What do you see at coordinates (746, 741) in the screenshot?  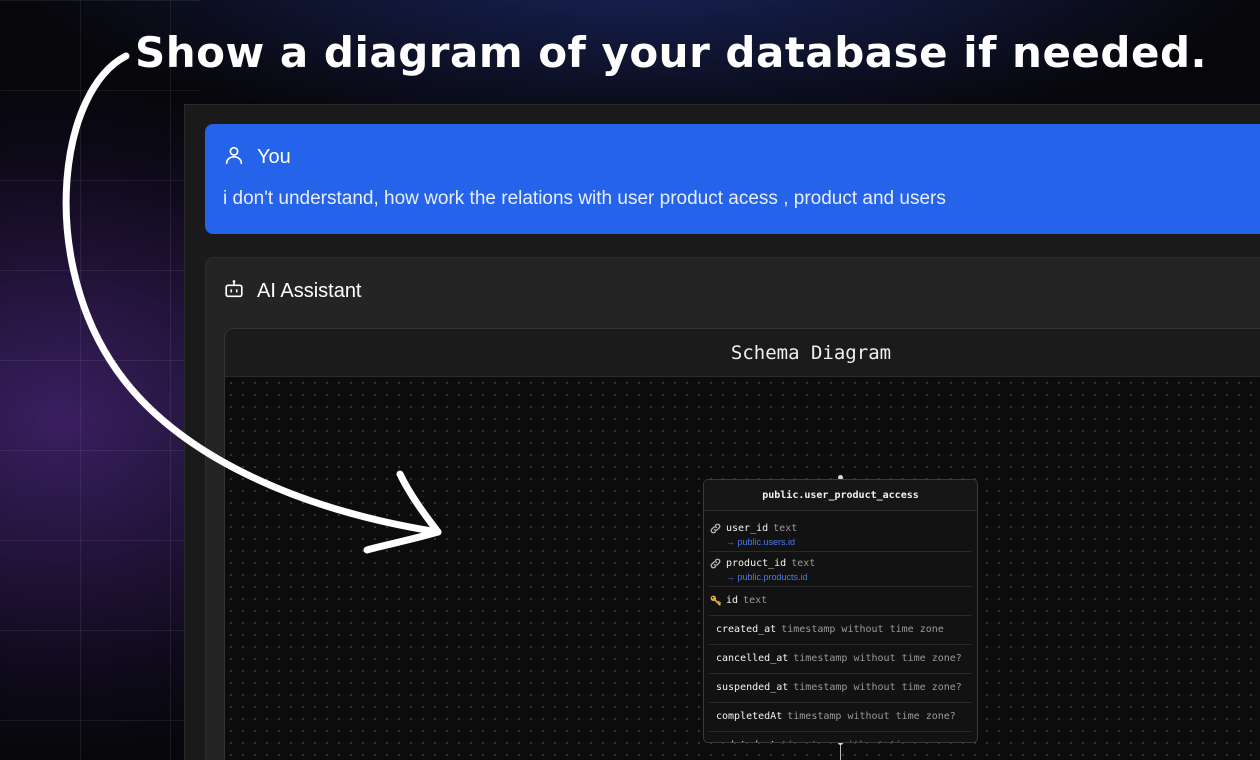 I see `column-name: updated_at` at bounding box center [746, 741].